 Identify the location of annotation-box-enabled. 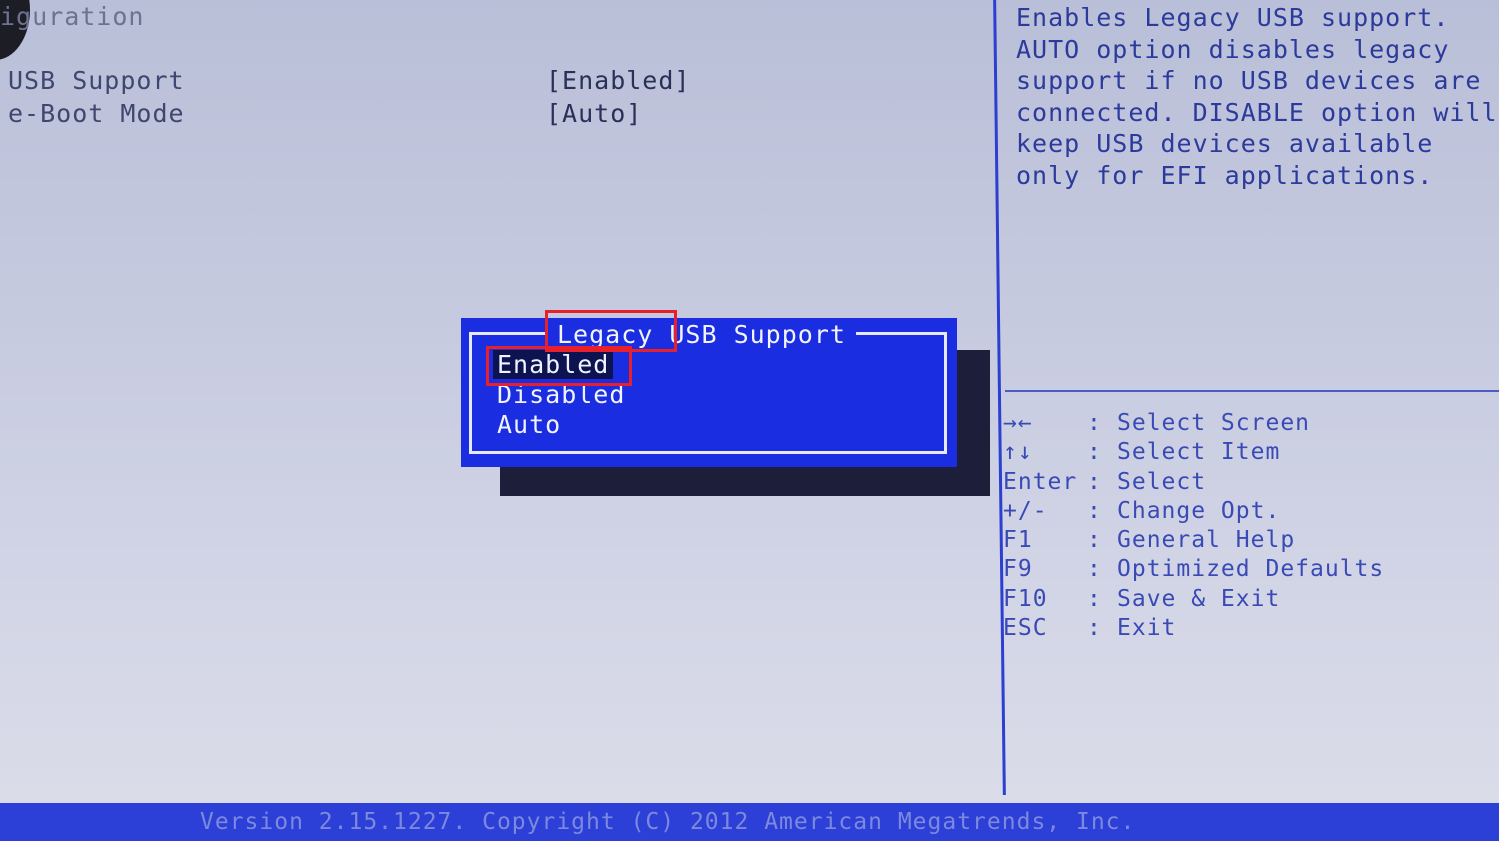
(559, 366).